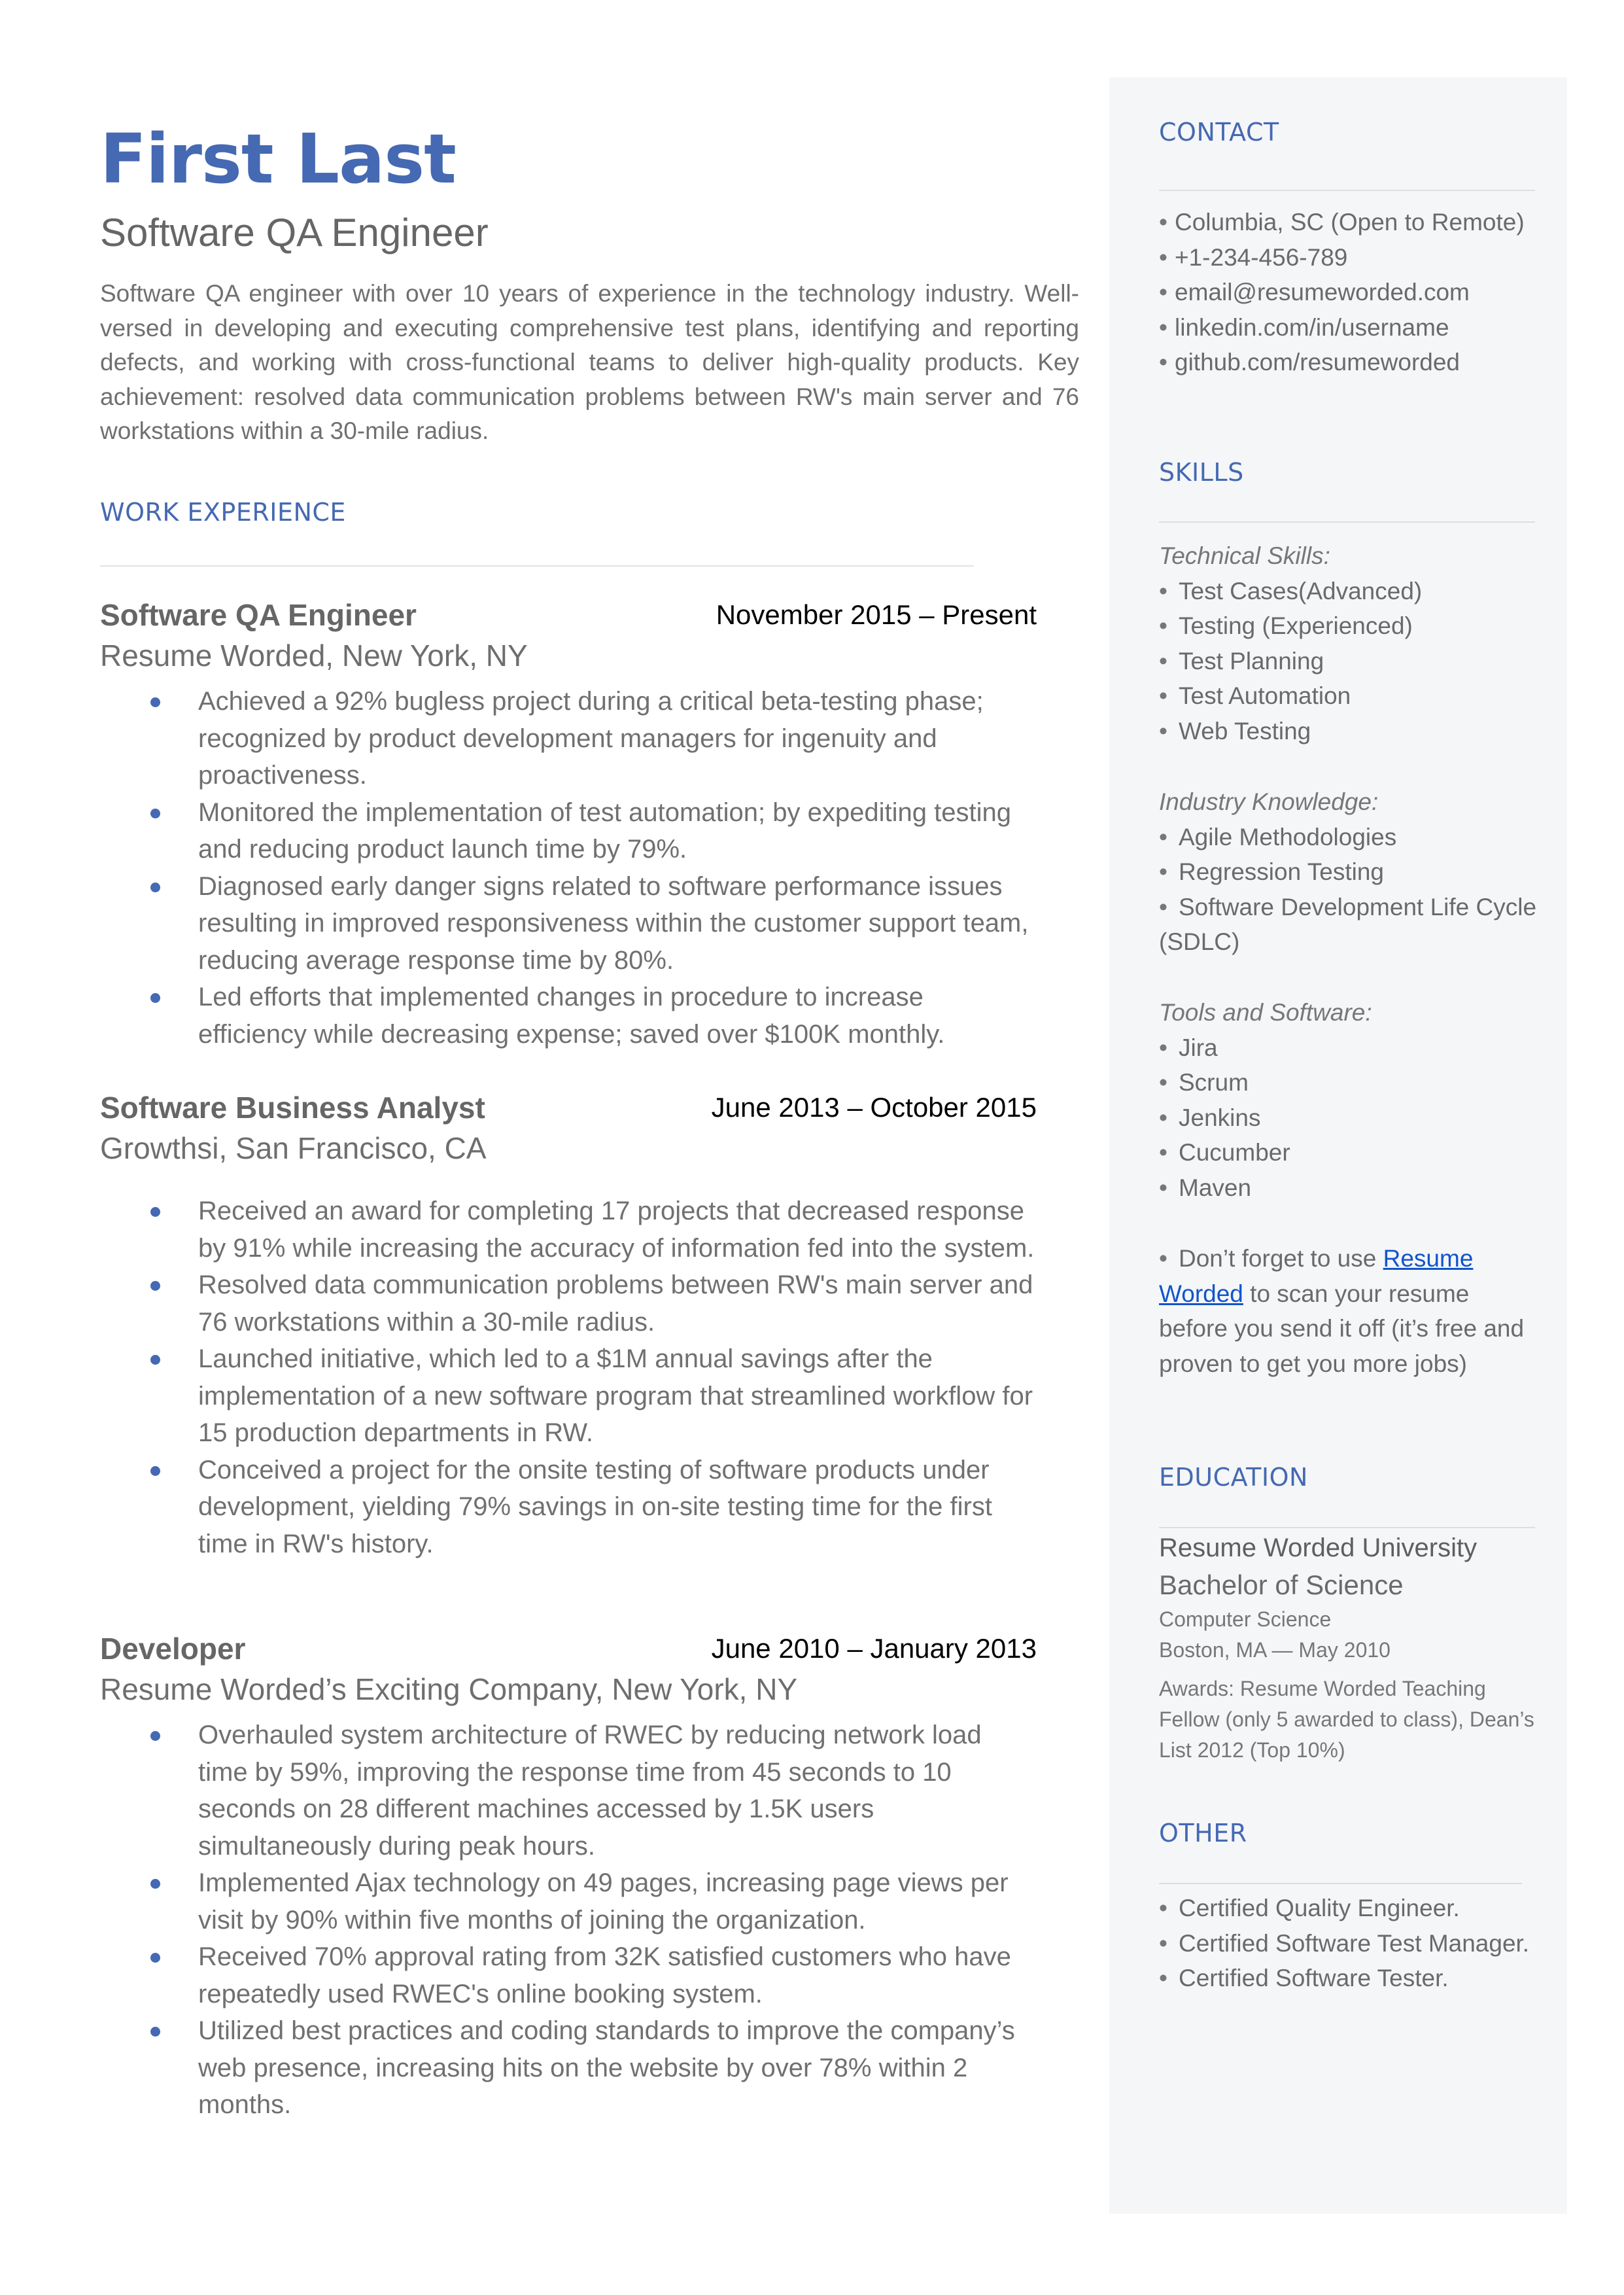 This screenshot has width=1624, height=2295. I want to click on section-title-other: OTHER, so click(1203, 1833).